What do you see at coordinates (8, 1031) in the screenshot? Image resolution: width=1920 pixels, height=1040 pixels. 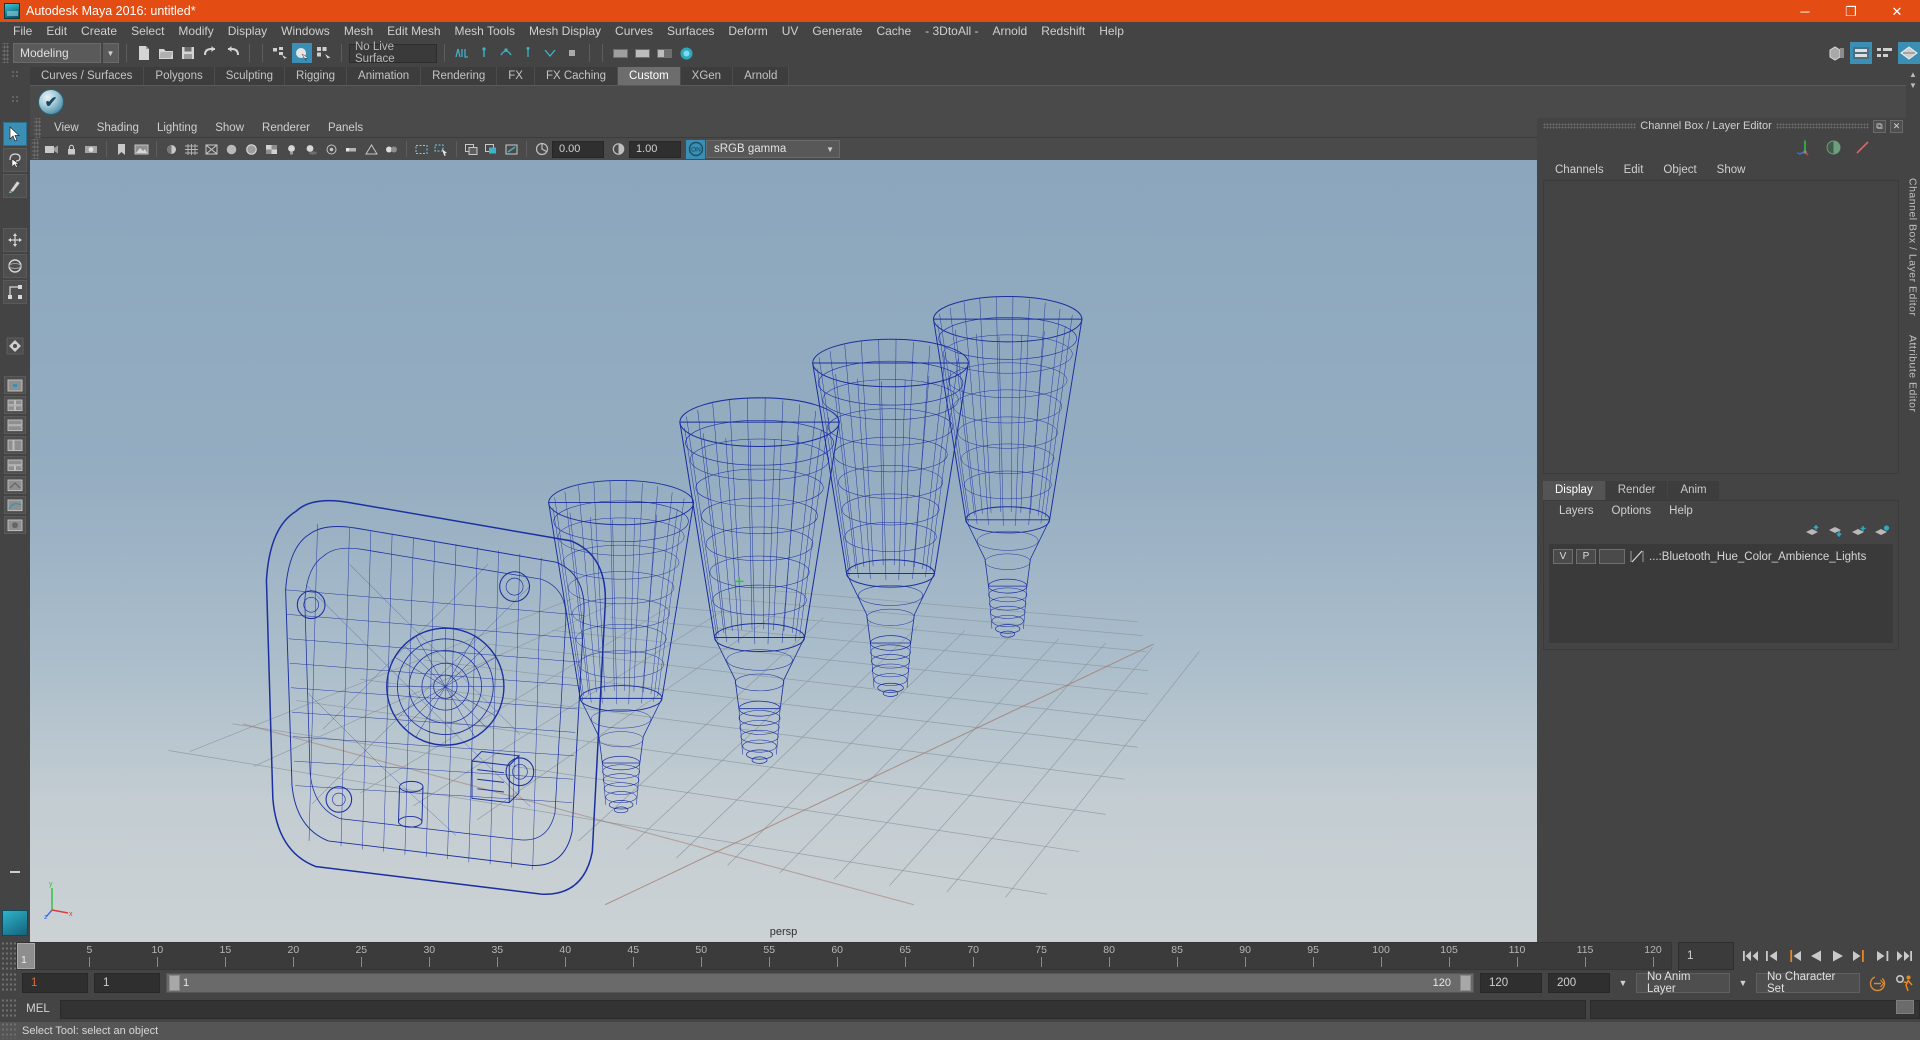 I see `status-bar-gripper` at bounding box center [8, 1031].